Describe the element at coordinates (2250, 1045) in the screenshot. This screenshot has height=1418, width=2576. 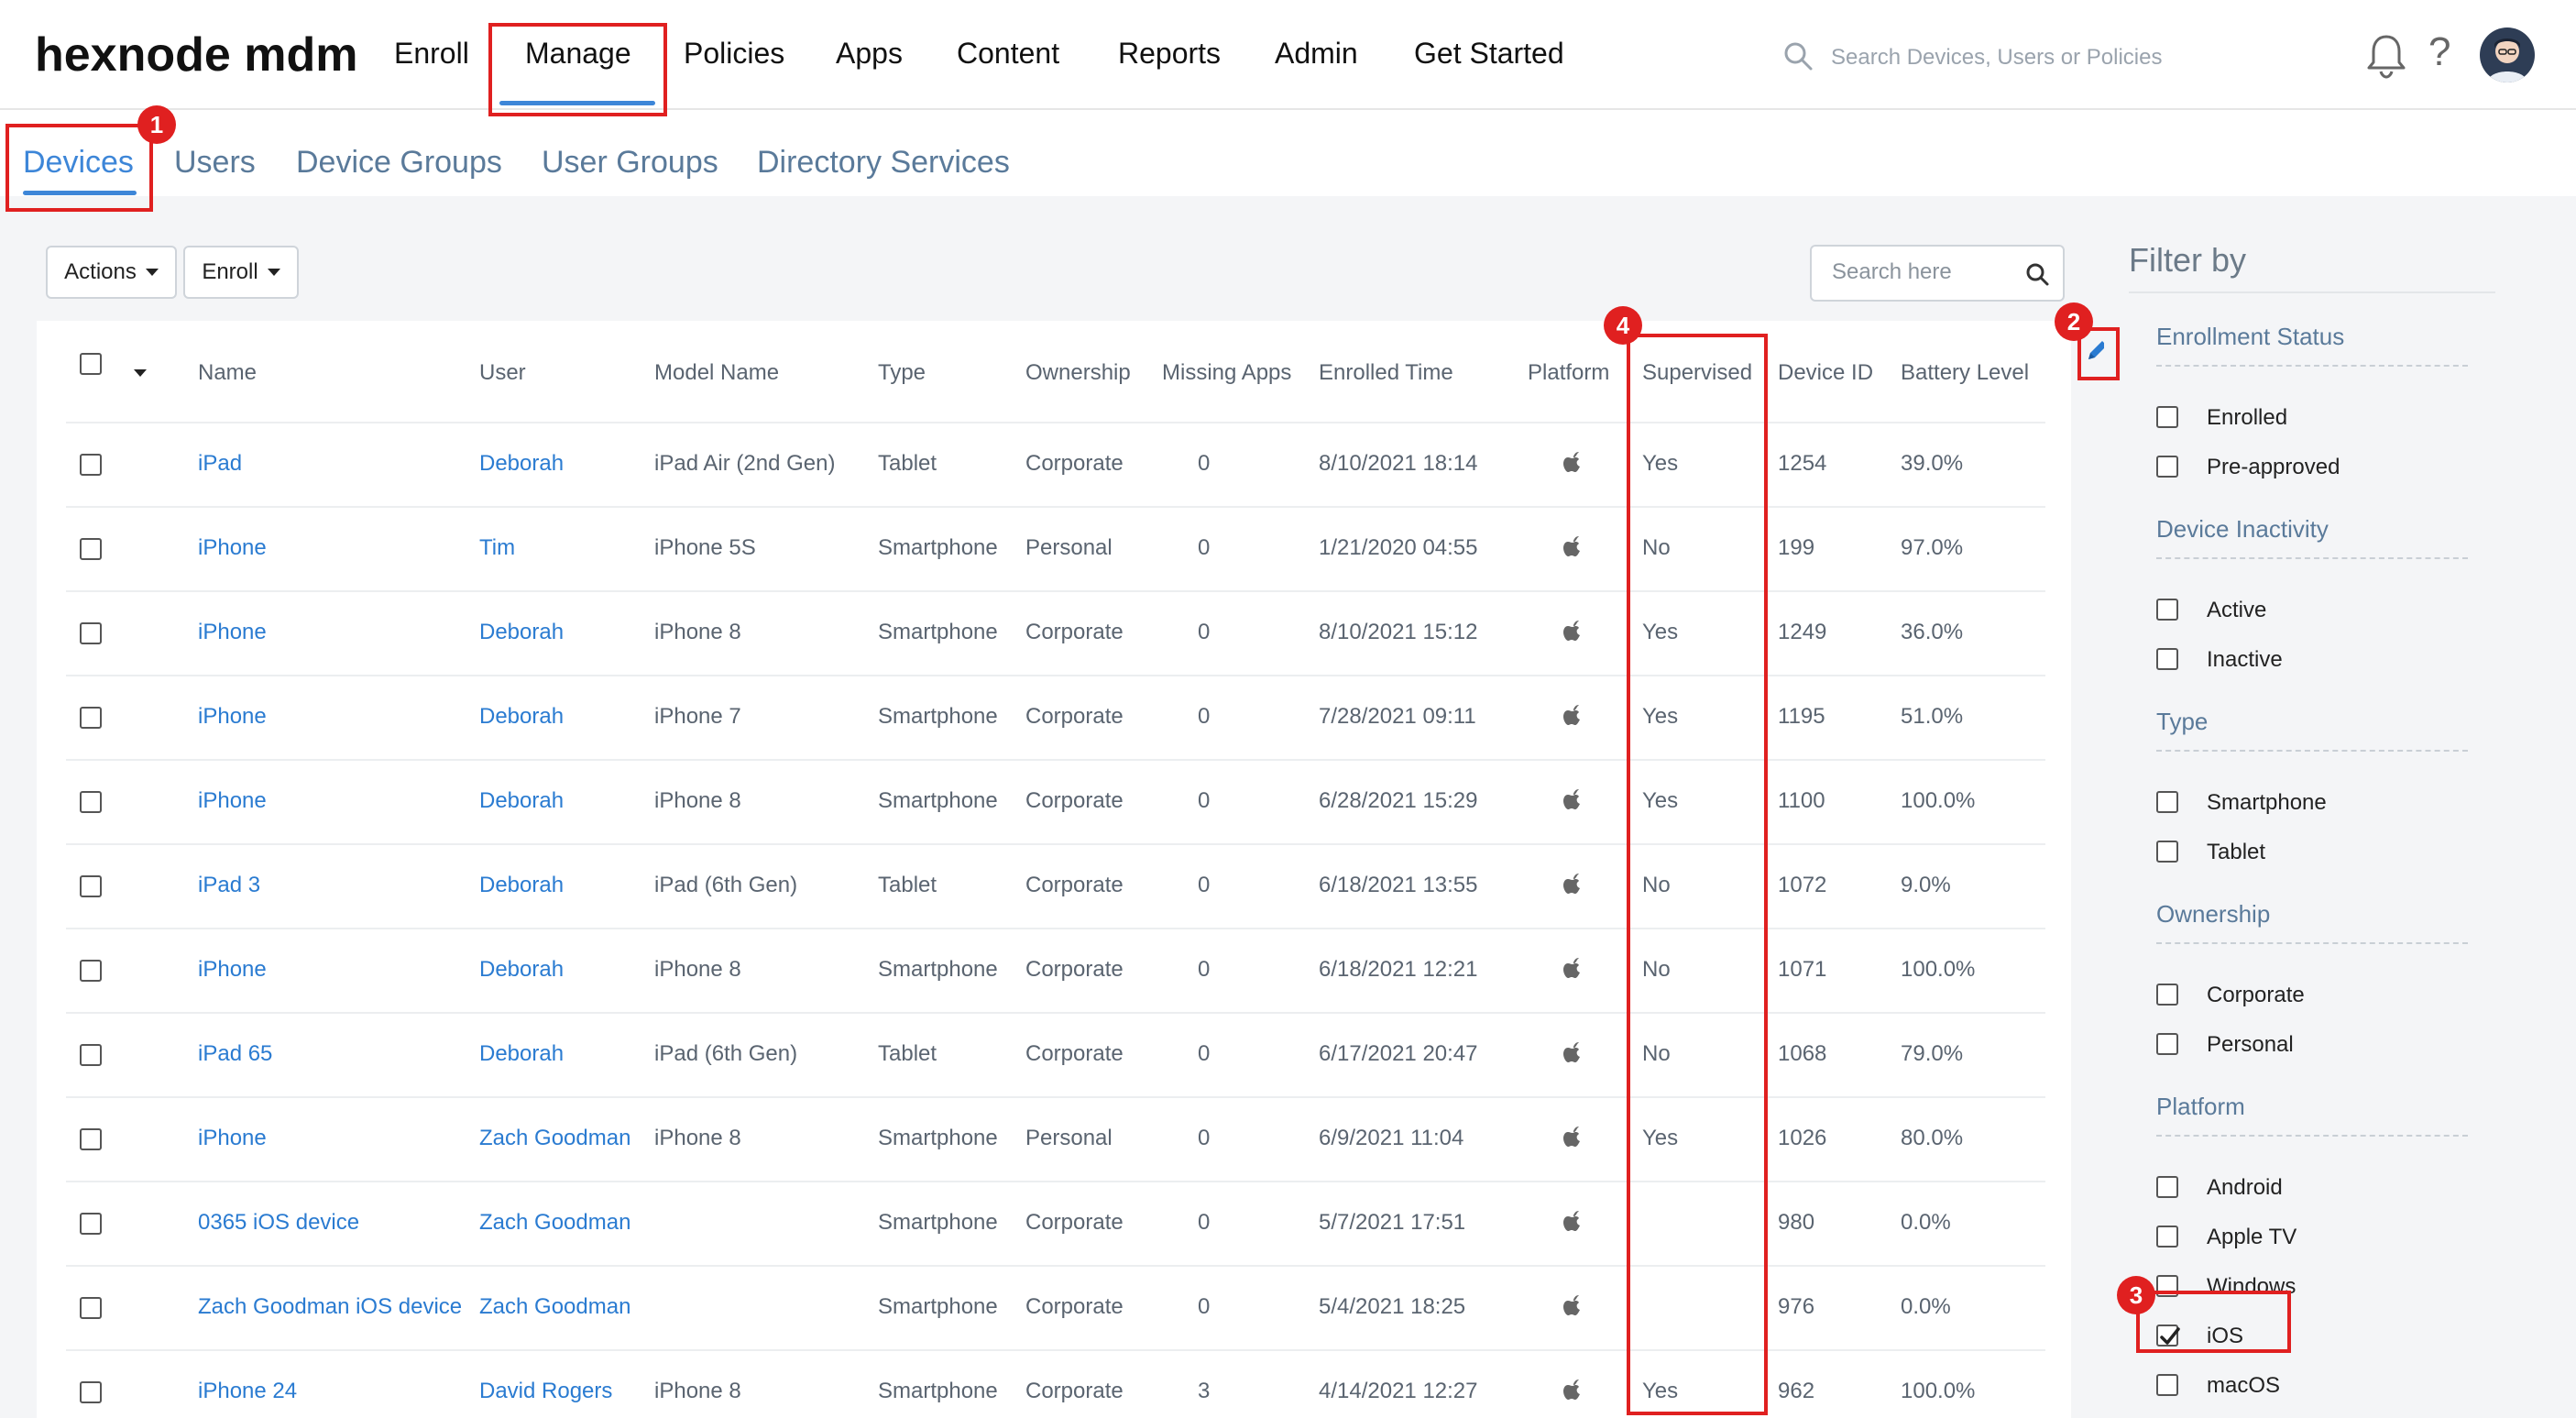
I see `filter-option-label: Personal` at that location.